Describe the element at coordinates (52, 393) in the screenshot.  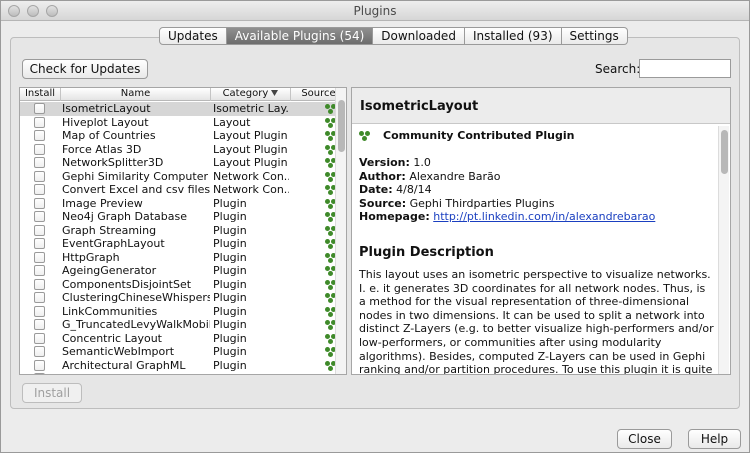
I see `install-button: Install` at that location.